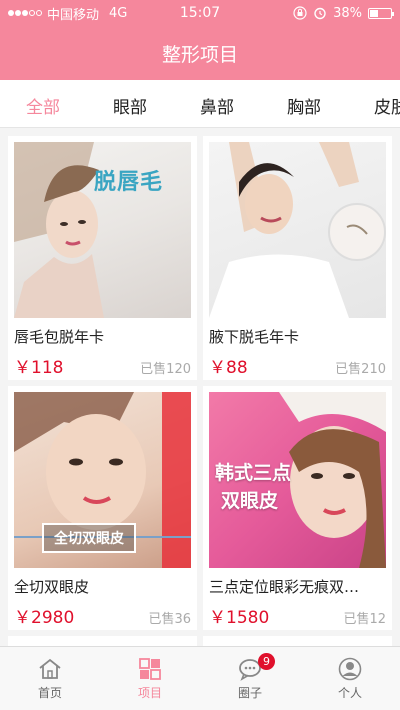  I want to click on page-title: 整形项目, so click(199, 54).